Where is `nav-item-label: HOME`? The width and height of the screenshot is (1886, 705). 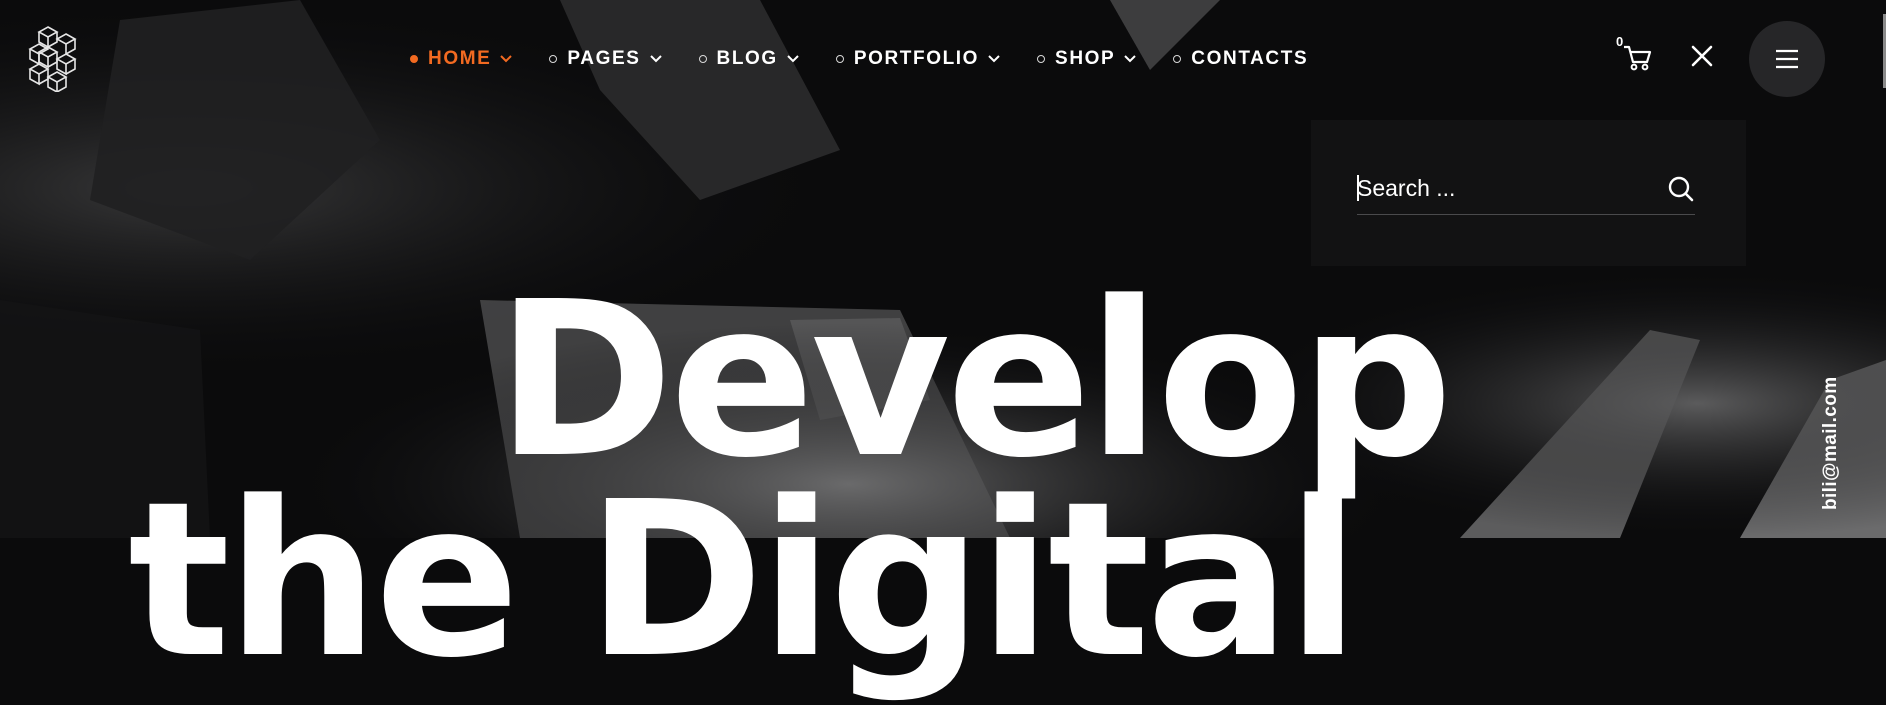 nav-item-label: HOME is located at coordinates (460, 58).